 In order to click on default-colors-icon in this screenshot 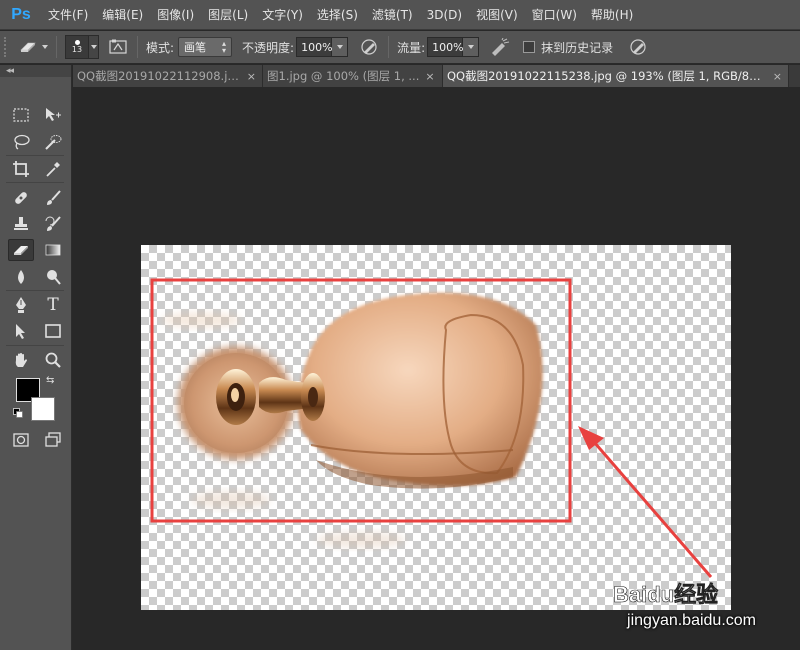, I will do `click(18, 413)`.